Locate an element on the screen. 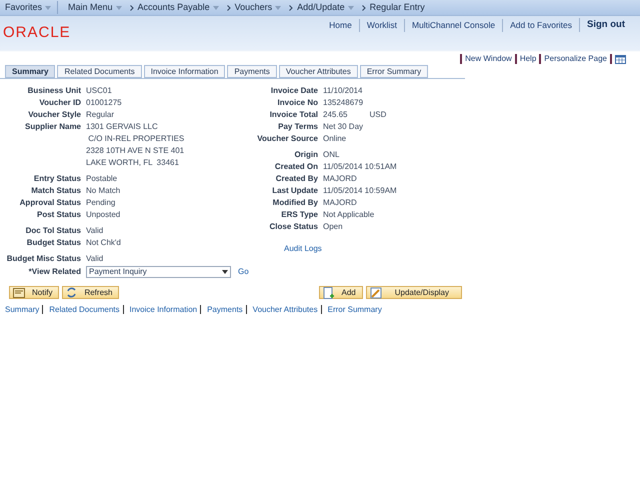 This screenshot has width=640, height=480. field-value: 1301 GERVAIS LLC is located at coordinates (122, 127).